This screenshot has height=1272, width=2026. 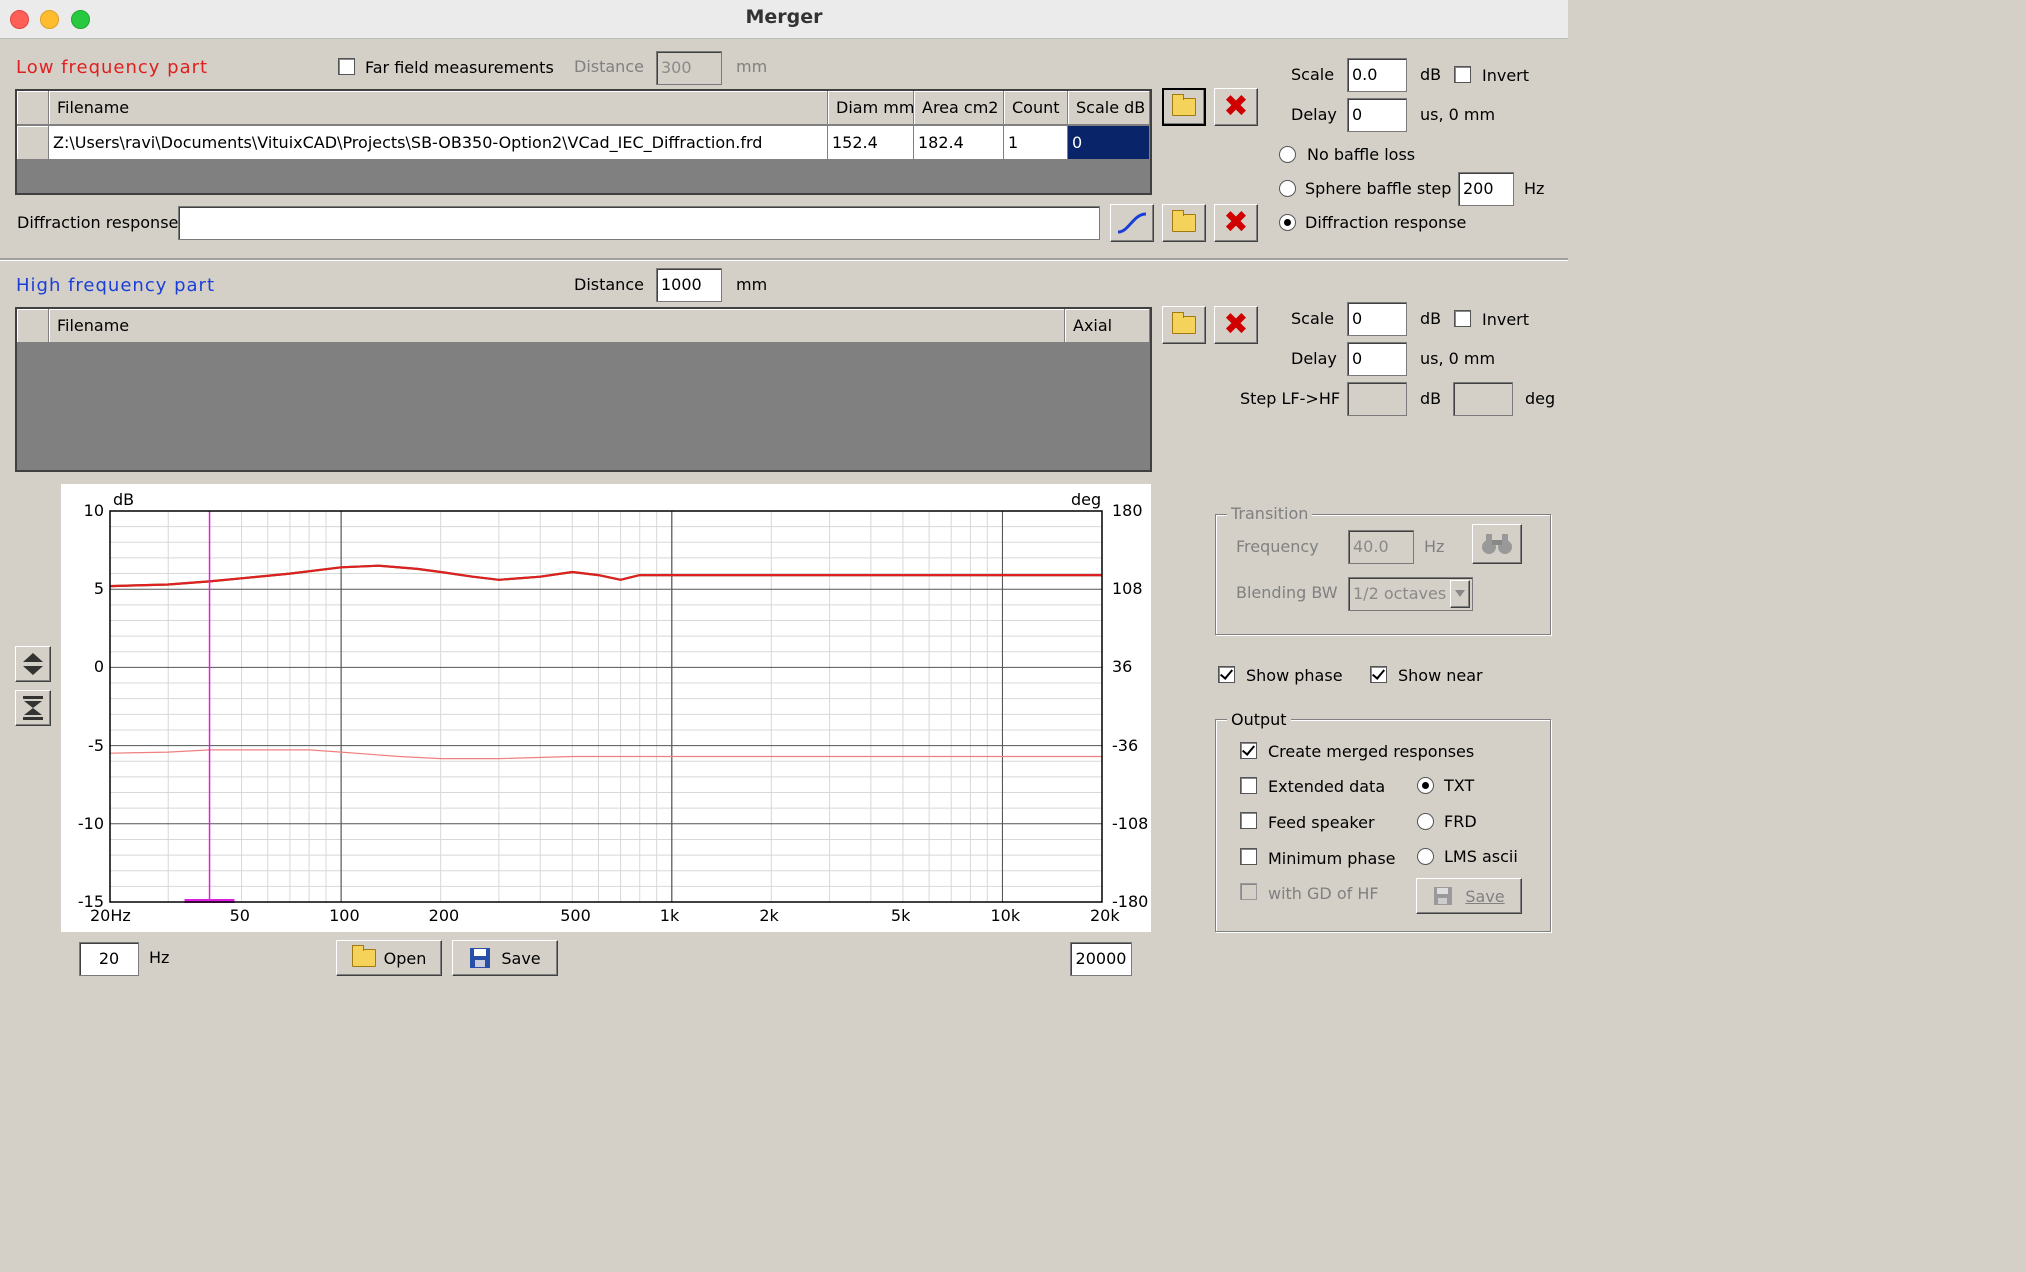 What do you see at coordinates (93, 510) in the screenshot?
I see `y-tick-label: 10` at bounding box center [93, 510].